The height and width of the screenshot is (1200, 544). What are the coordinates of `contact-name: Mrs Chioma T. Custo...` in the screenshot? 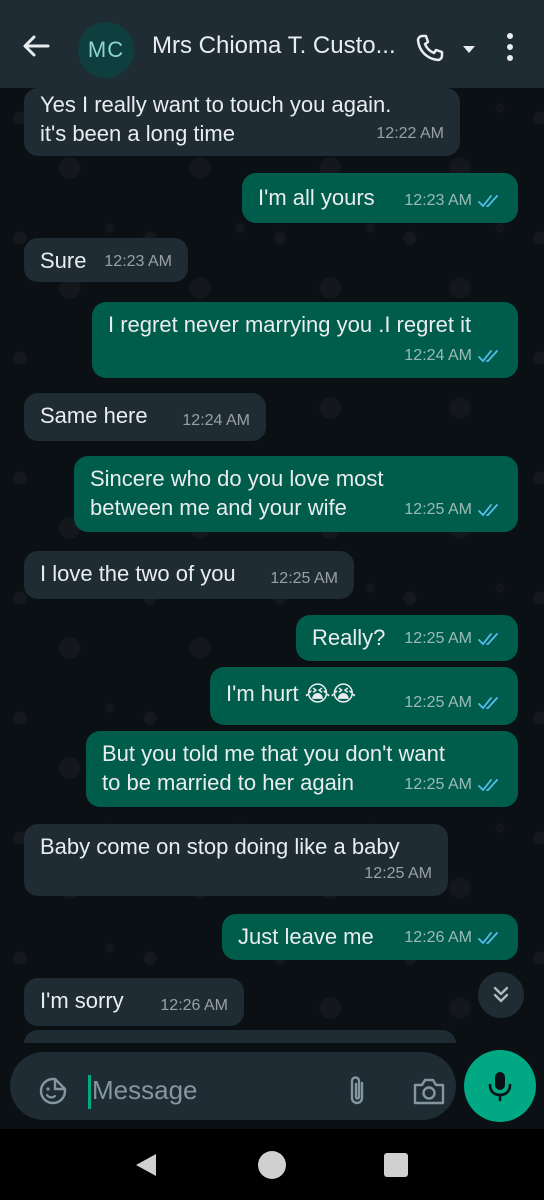 It's located at (281, 46).